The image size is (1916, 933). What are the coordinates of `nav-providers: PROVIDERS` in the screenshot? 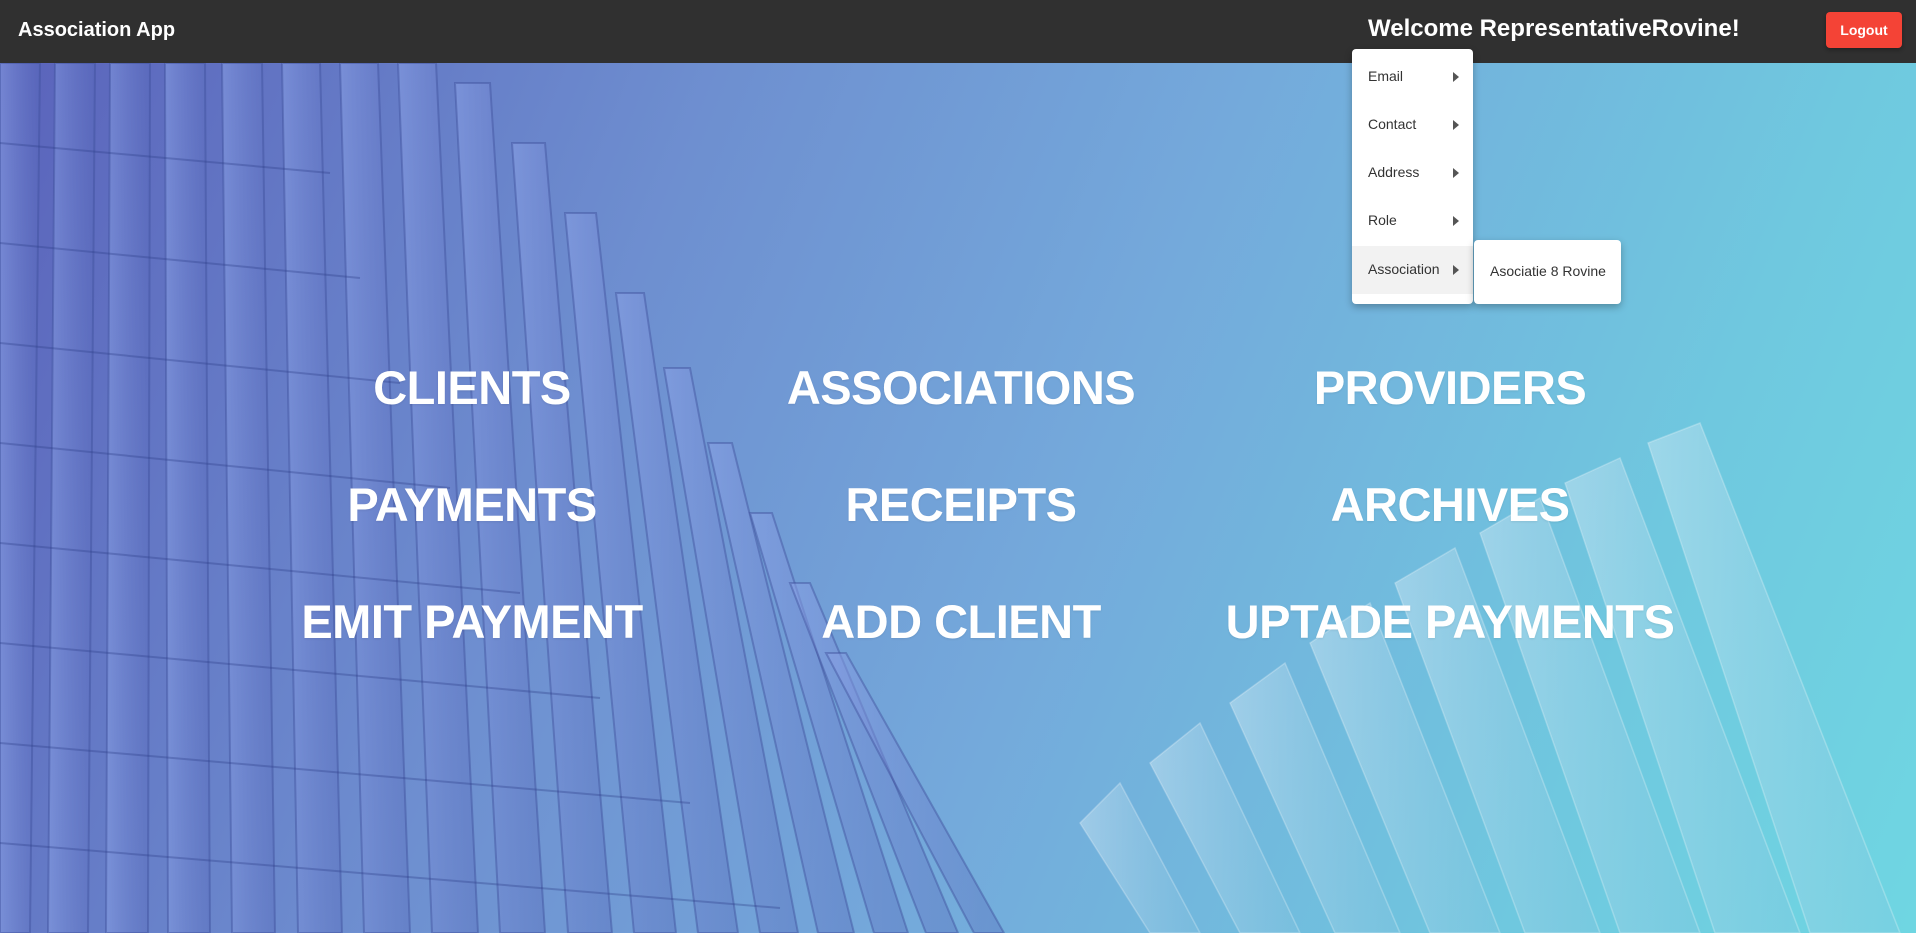 It's located at (1450, 387).